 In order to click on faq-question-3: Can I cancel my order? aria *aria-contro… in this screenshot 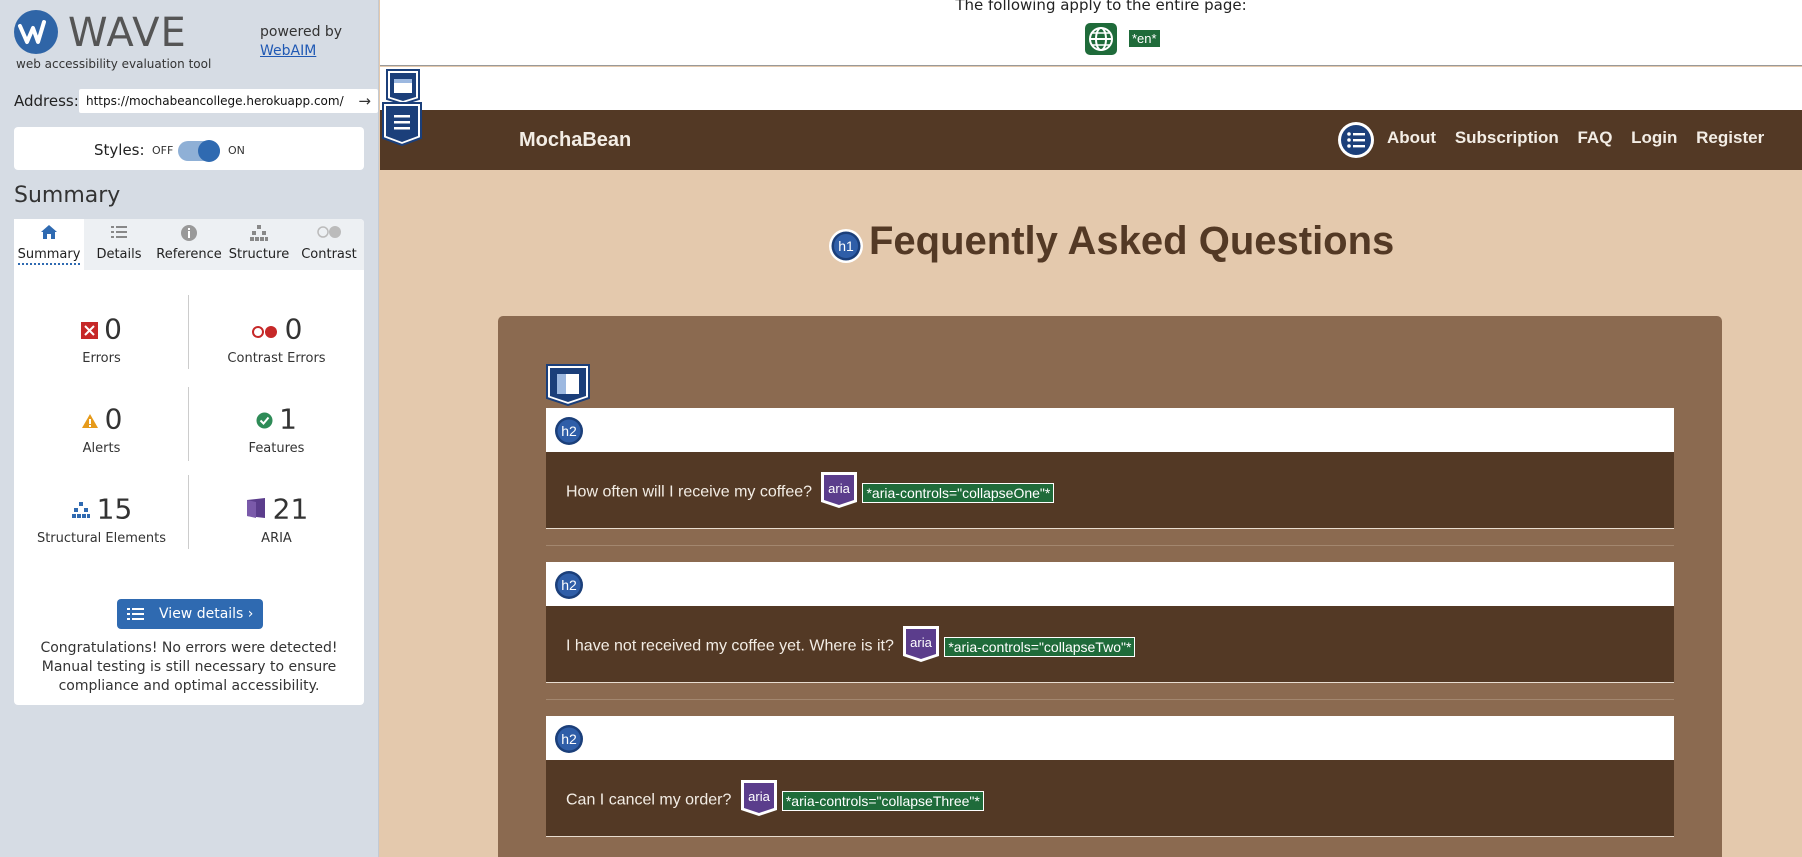, I will do `click(1110, 798)`.